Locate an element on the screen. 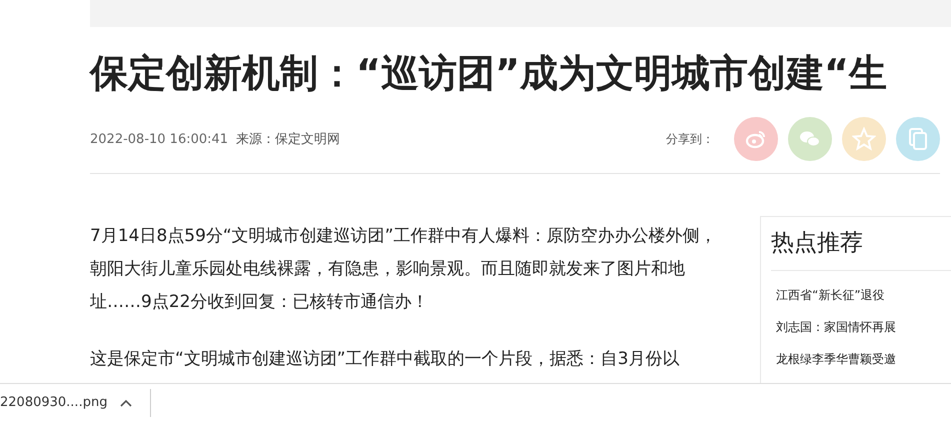 The image size is (951, 421). news-link: 刘志国：家国情怀再展 is located at coordinates (861, 327).